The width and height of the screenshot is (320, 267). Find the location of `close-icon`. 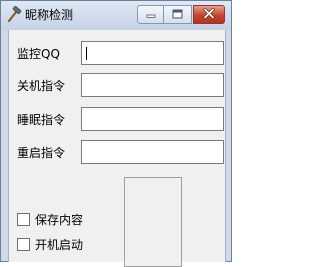

close-icon is located at coordinates (209, 14).